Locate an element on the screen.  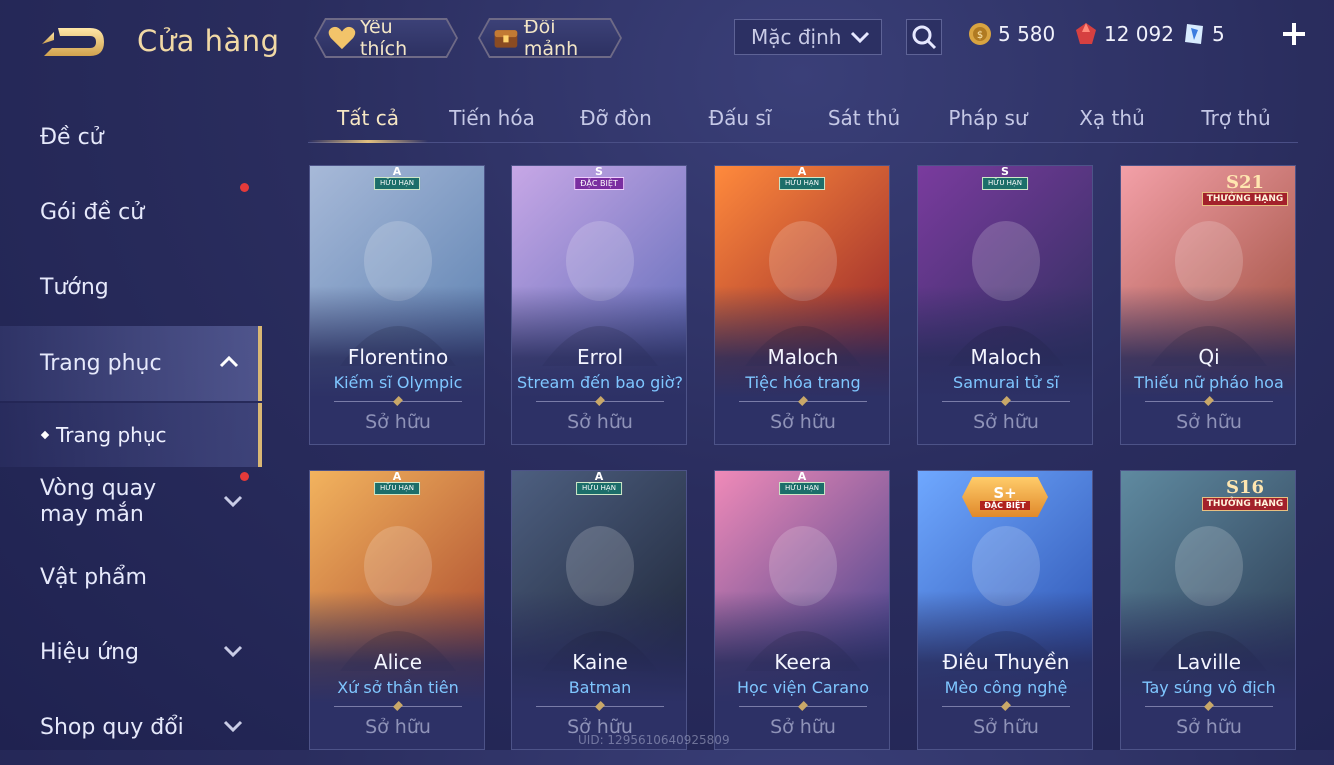
skin-name: Tiệc hóa trang is located at coordinates (803, 382).